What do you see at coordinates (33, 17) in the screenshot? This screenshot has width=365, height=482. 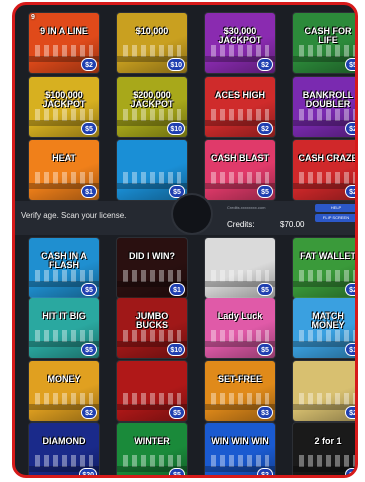 I see `ticket-number: 9` at bounding box center [33, 17].